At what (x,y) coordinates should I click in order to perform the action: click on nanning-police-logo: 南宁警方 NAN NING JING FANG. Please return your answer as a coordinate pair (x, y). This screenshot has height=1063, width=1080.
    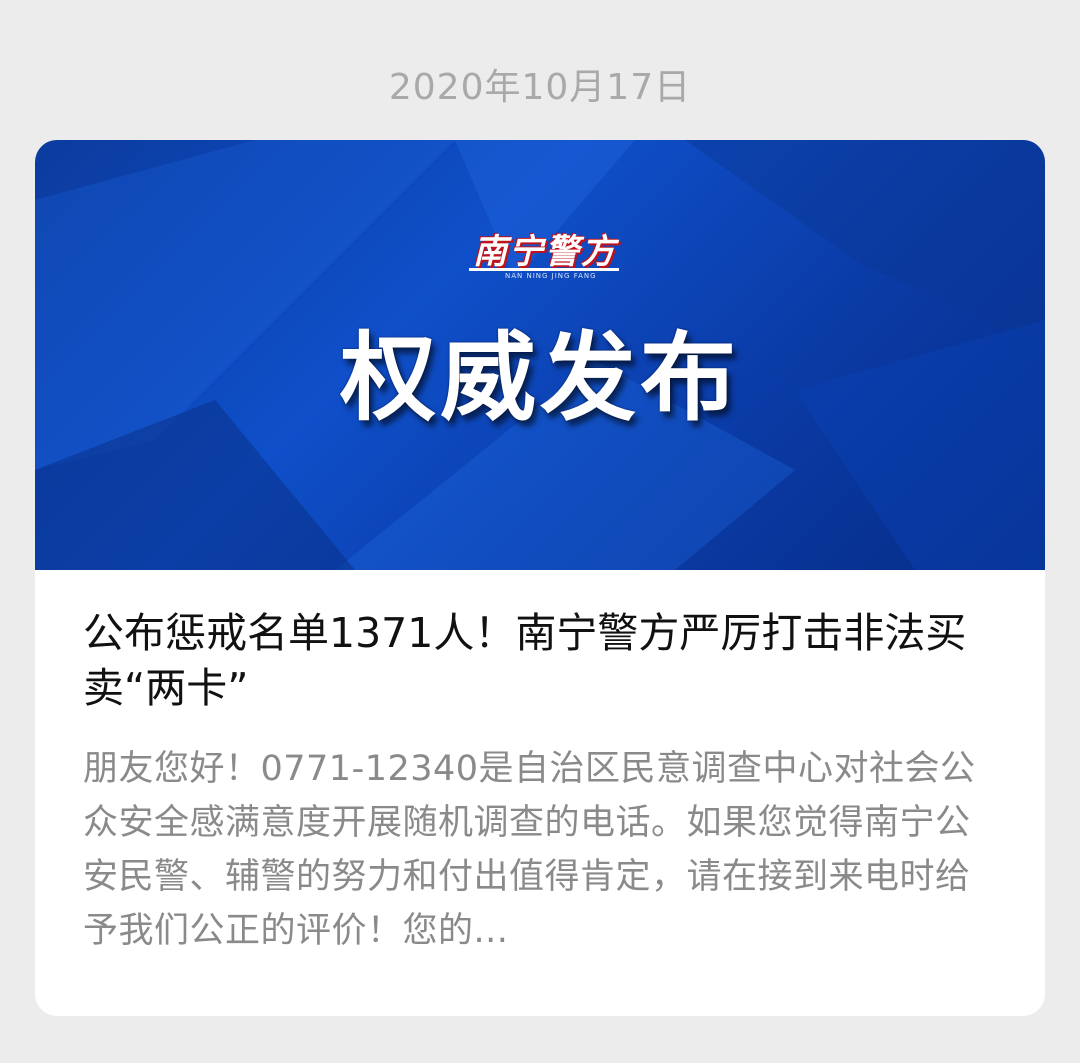
    Looking at the image, I should click on (547, 252).